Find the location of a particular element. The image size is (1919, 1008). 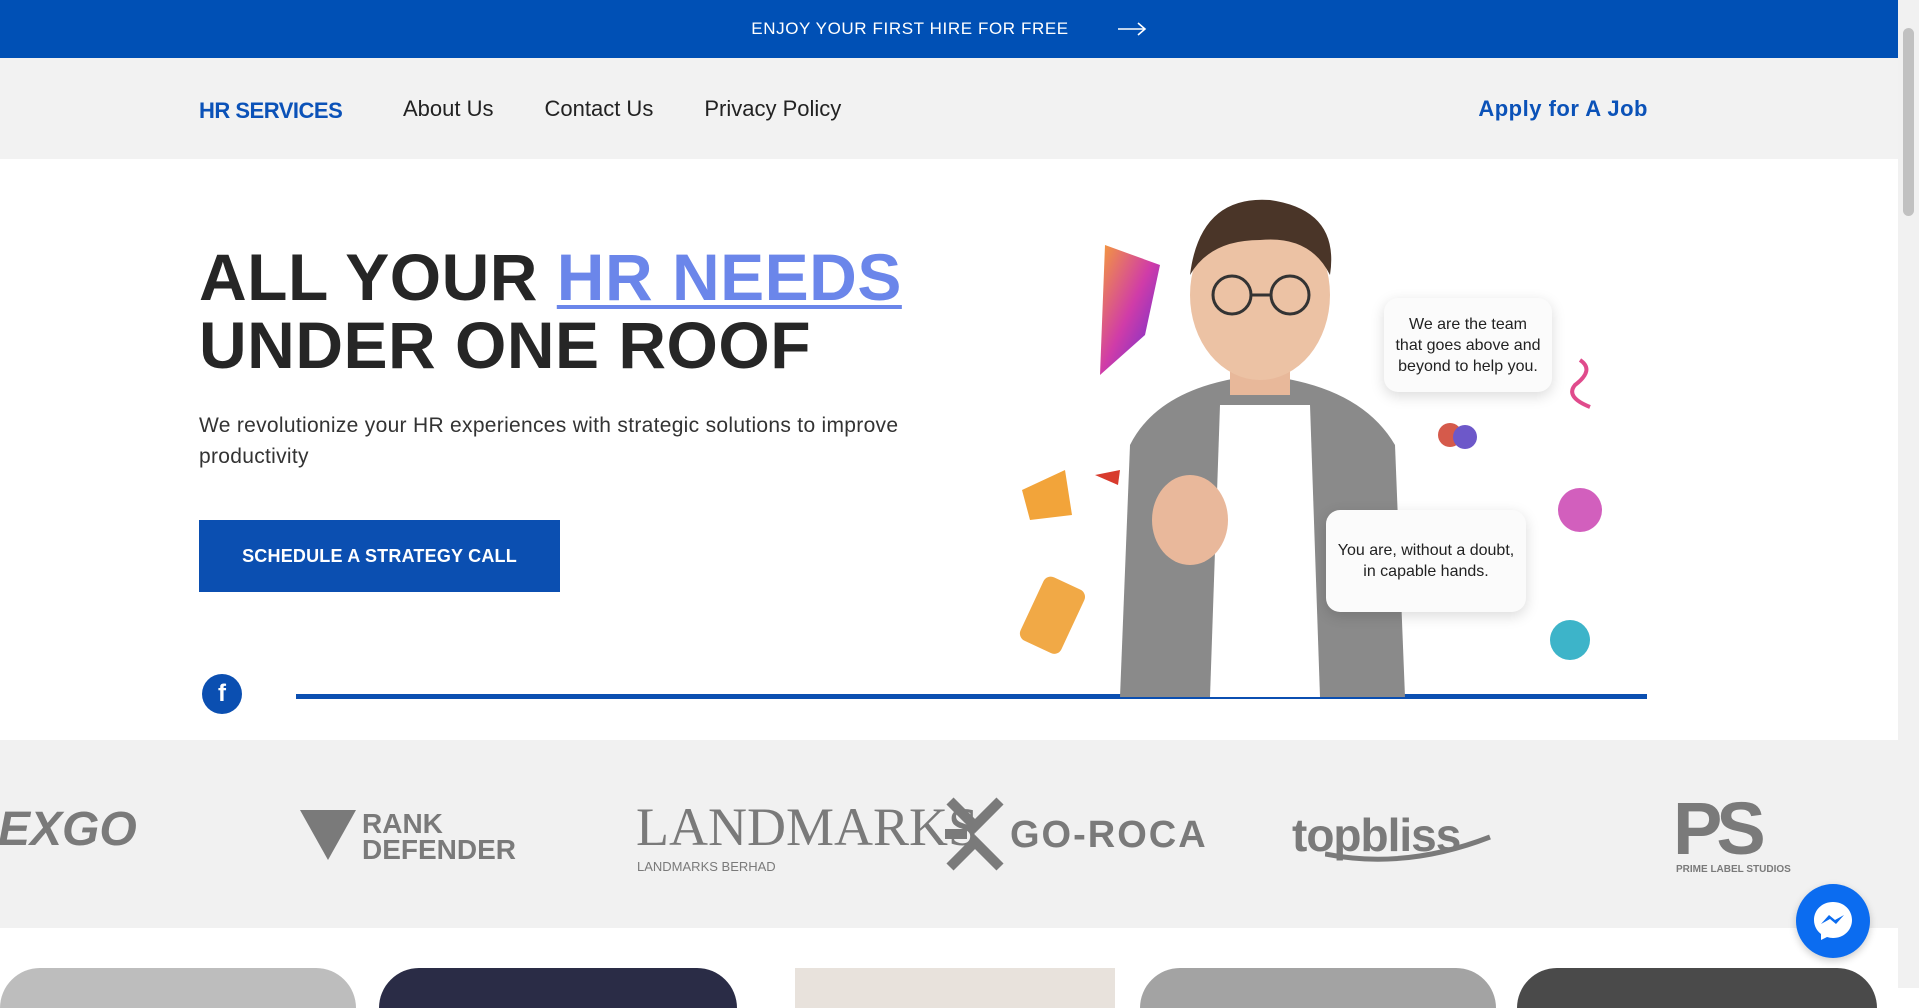

logo-nexgo: EXGO is located at coordinates (68, 829).